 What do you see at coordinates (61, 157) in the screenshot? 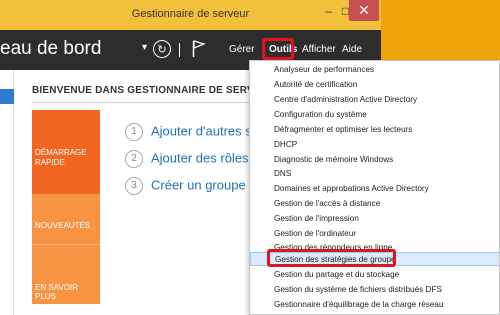
I see `tile-label: DÉMARRAGE RAPIDE` at bounding box center [61, 157].